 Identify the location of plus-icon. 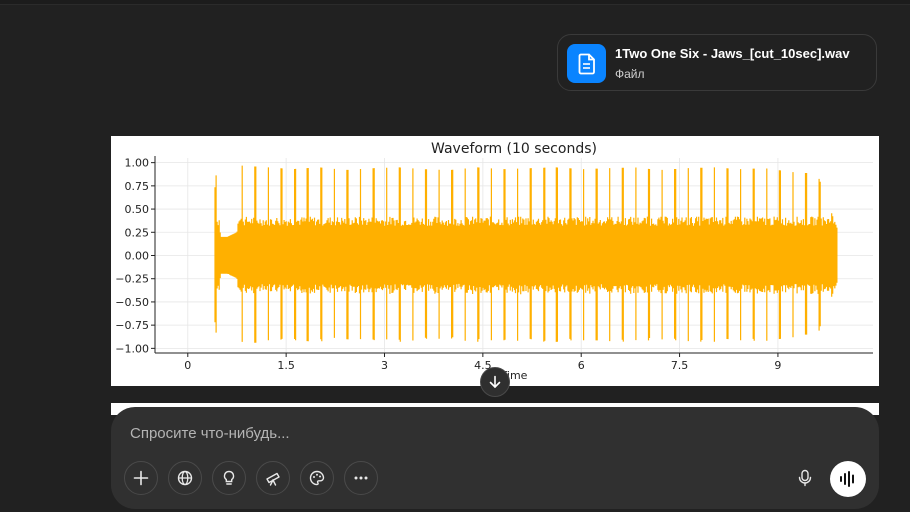
(141, 478).